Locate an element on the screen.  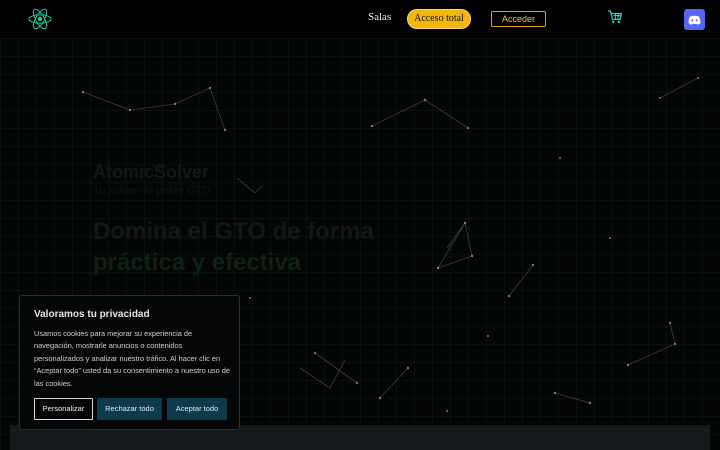
hero-brand: AtomicSolver is located at coordinates (151, 172).